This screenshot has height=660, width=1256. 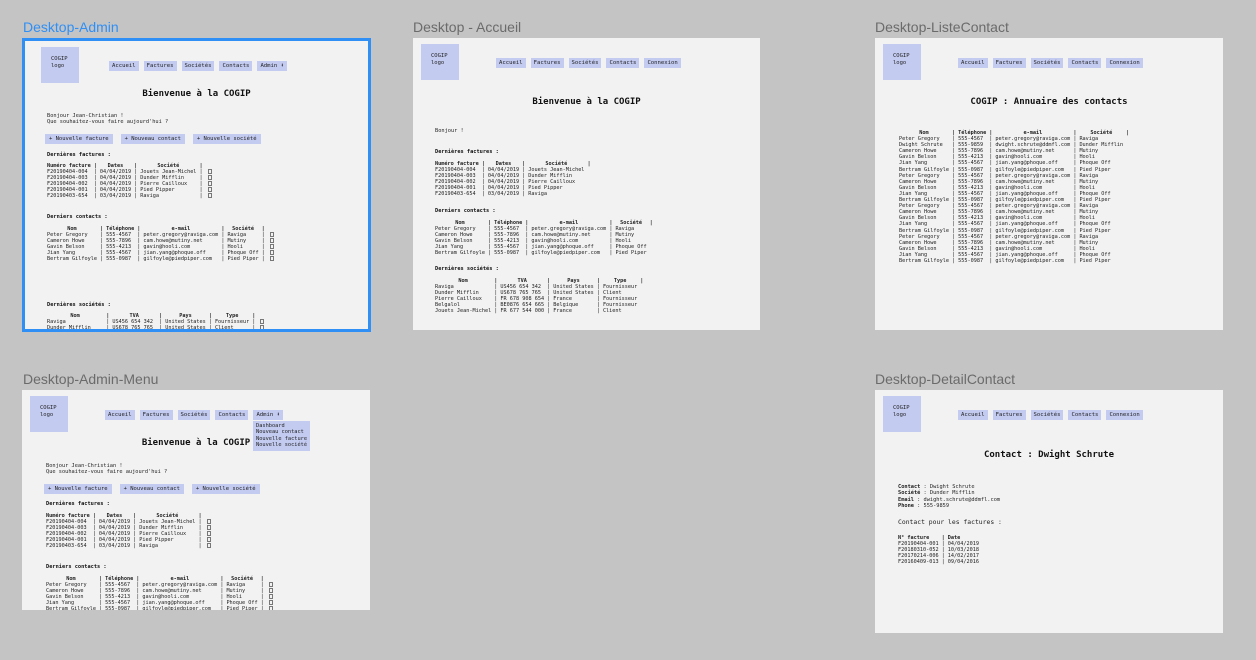 I want to click on frame-title-admin-menu: Desktop-Admin-Menu, so click(x=90, y=379).